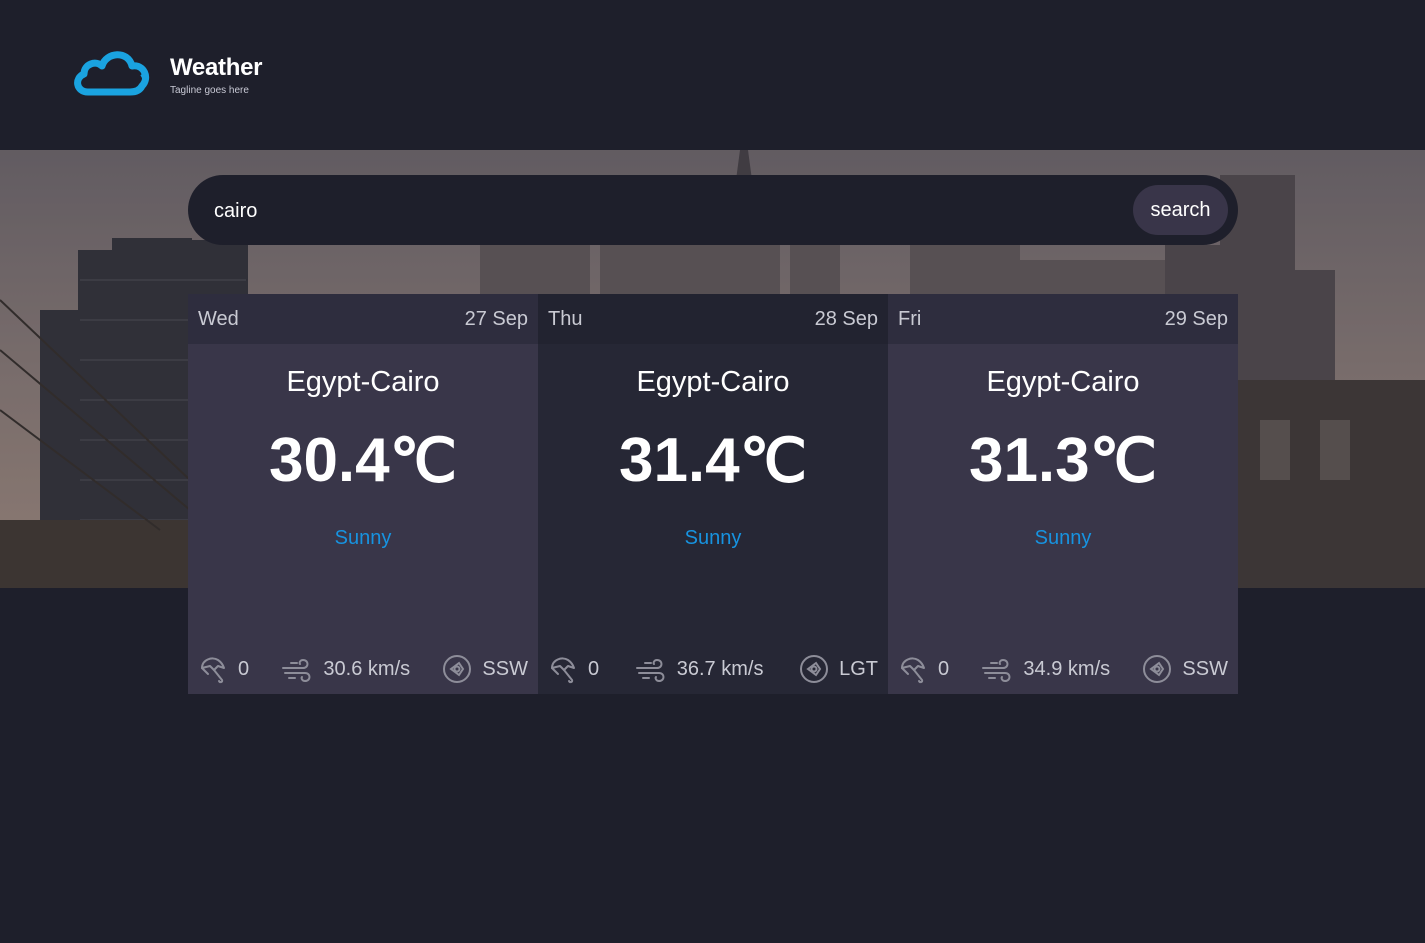  Describe the element at coordinates (679, 460) in the screenshot. I see `temperature-value: 31.4` at that location.